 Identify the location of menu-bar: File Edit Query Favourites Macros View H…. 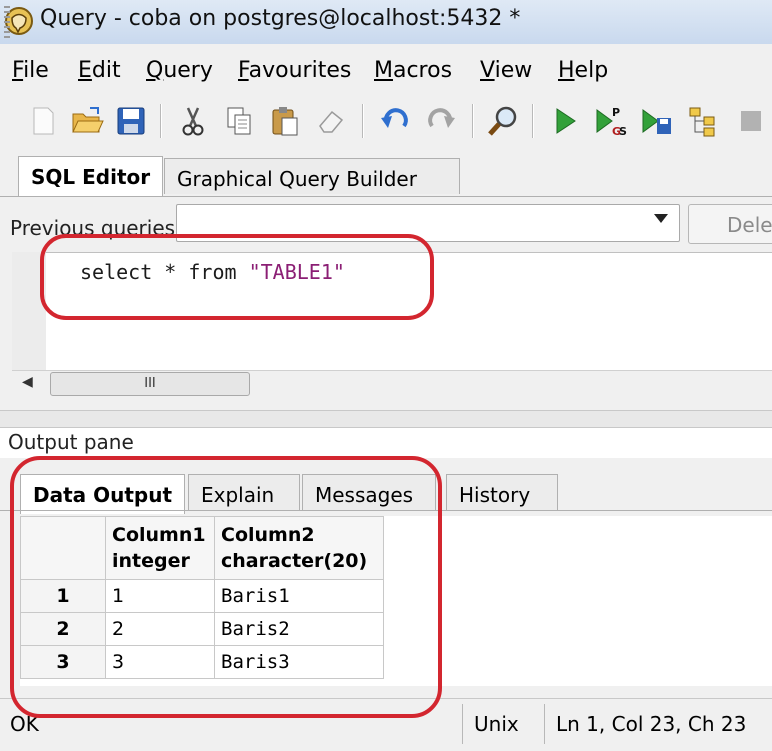
(386, 71).